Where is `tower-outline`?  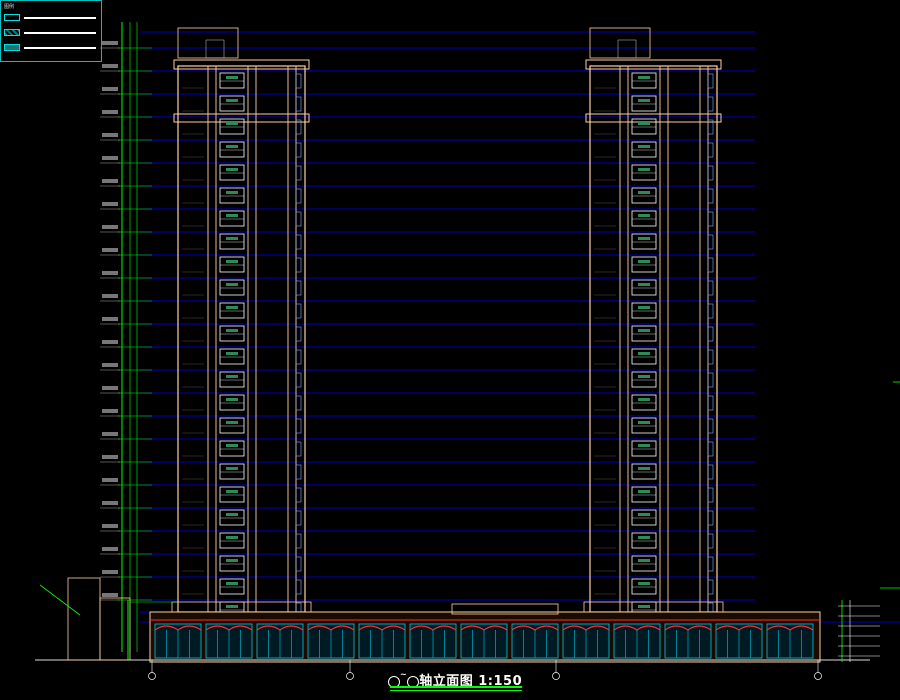
tower-outline is located at coordinates (241, 339).